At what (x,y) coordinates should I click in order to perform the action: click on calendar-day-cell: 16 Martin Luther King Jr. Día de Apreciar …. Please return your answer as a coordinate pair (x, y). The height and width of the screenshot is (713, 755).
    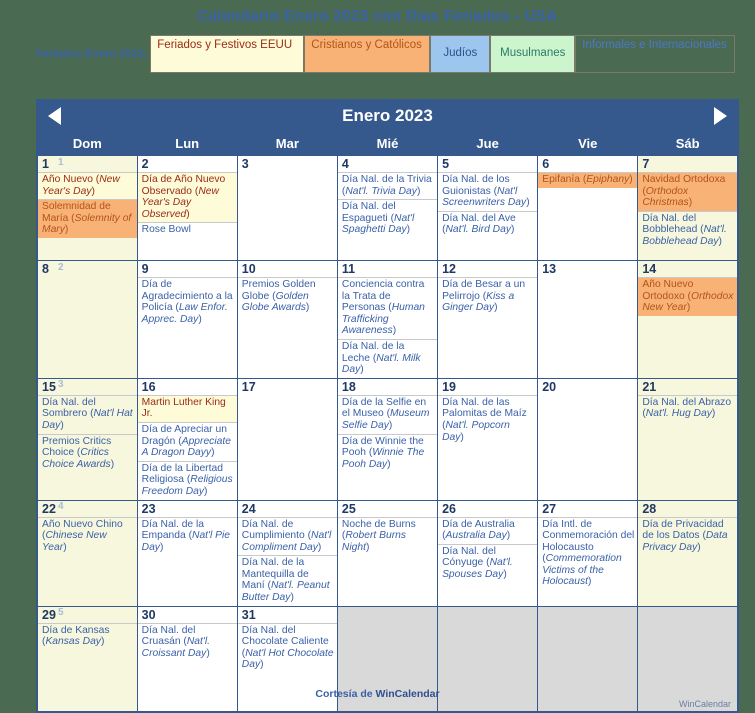
    Looking at the image, I should click on (187, 439).